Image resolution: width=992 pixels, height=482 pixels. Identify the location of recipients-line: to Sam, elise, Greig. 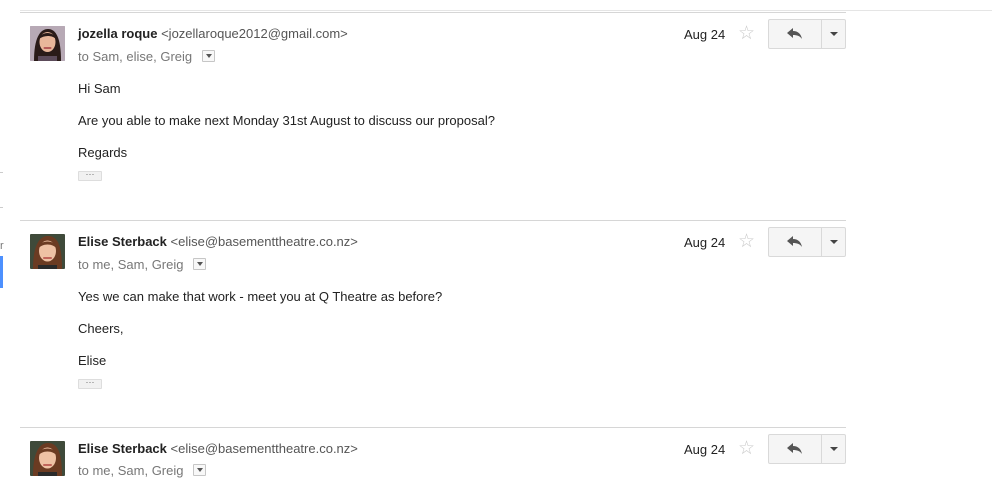
(147, 56).